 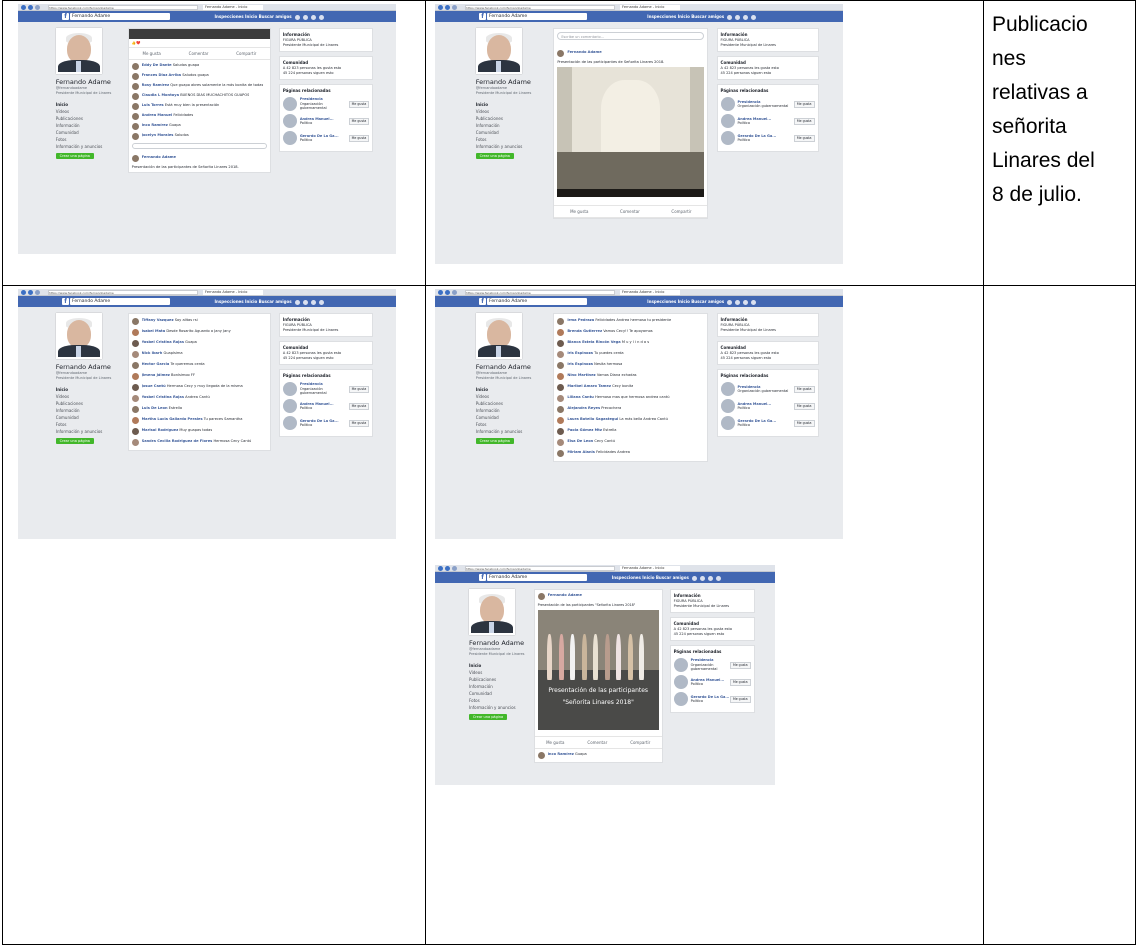 I want to click on commenter-name: Miriam Alanis, so click(x=581, y=452).